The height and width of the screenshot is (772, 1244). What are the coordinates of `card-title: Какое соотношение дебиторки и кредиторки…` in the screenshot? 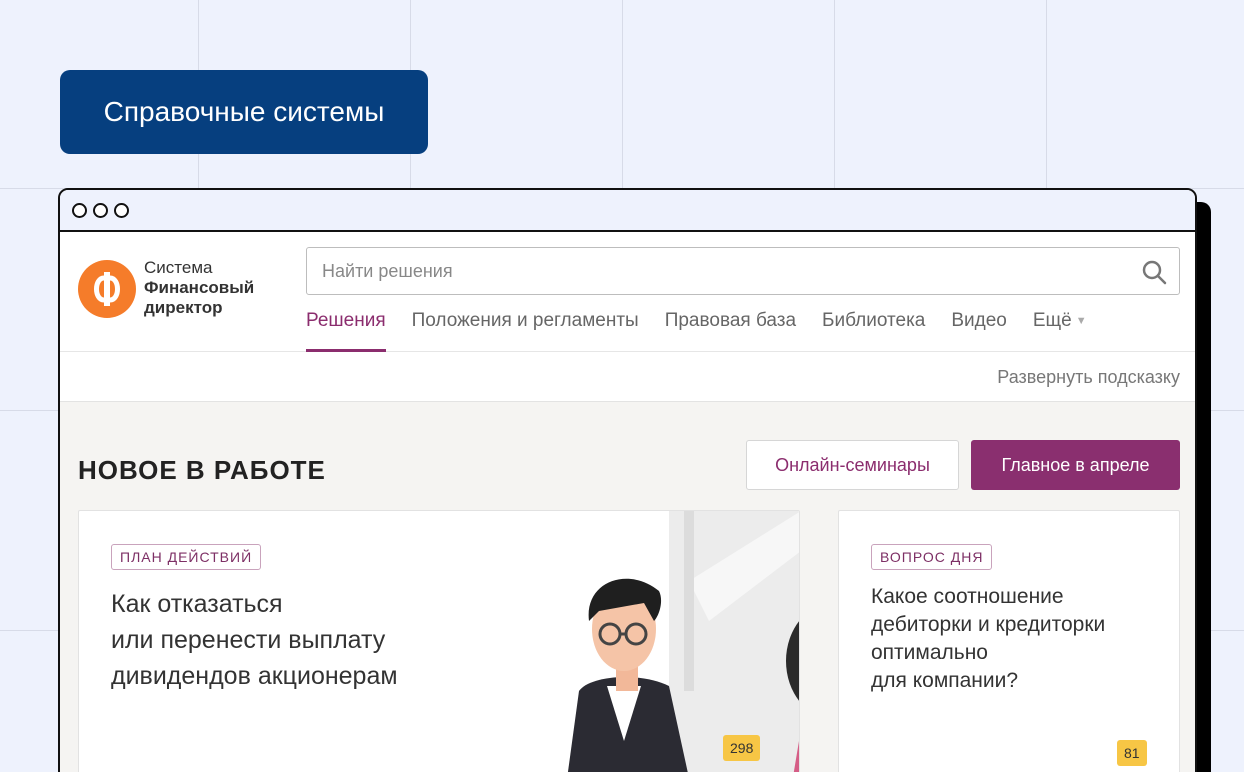 It's located at (988, 639).